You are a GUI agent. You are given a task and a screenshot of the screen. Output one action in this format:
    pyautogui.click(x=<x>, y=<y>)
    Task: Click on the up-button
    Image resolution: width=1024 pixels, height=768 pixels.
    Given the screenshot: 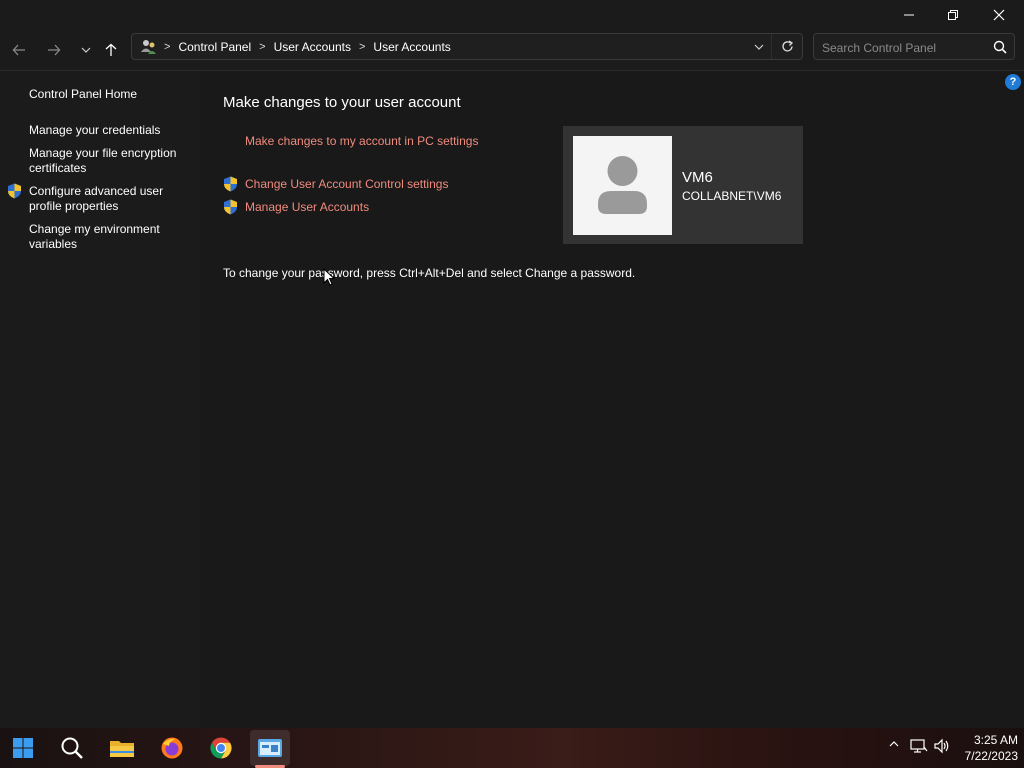 What is the action you would take?
    pyautogui.click(x=111, y=50)
    